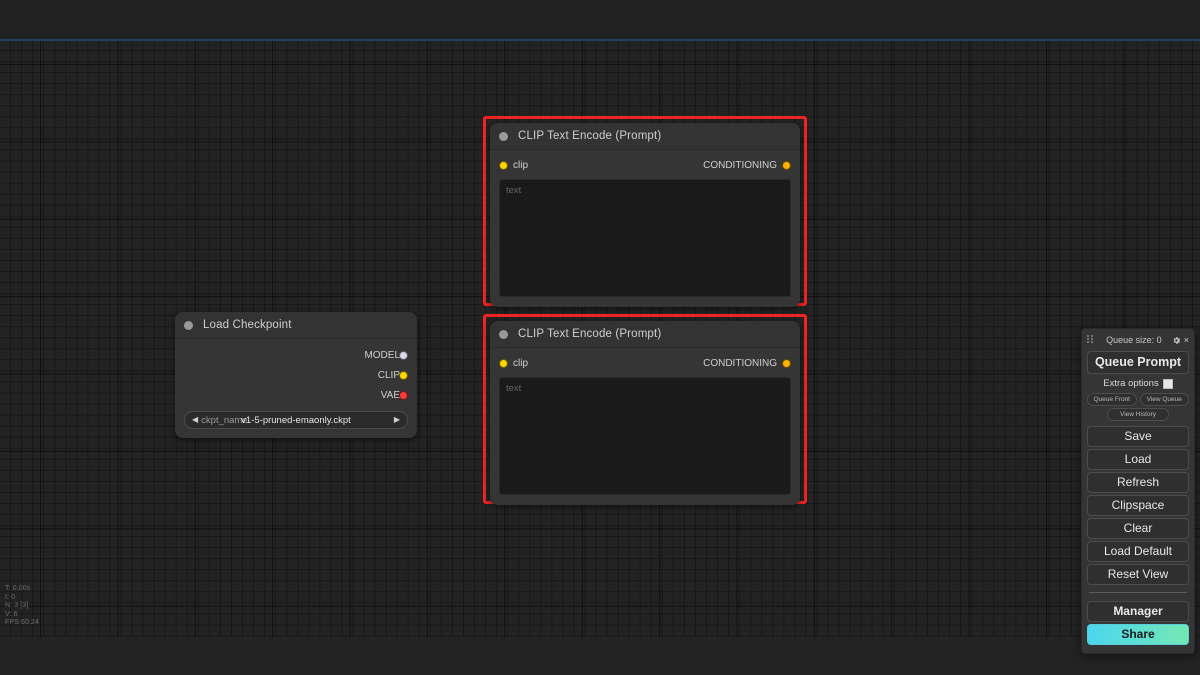 Image resolution: width=1200 pixels, height=675 pixels. I want to click on canvas-guide-line, so click(600, 40).